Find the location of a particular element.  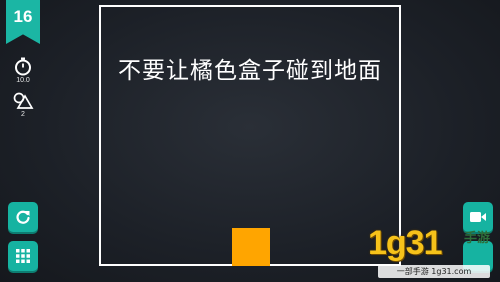

restart-icon is located at coordinates (23, 217).